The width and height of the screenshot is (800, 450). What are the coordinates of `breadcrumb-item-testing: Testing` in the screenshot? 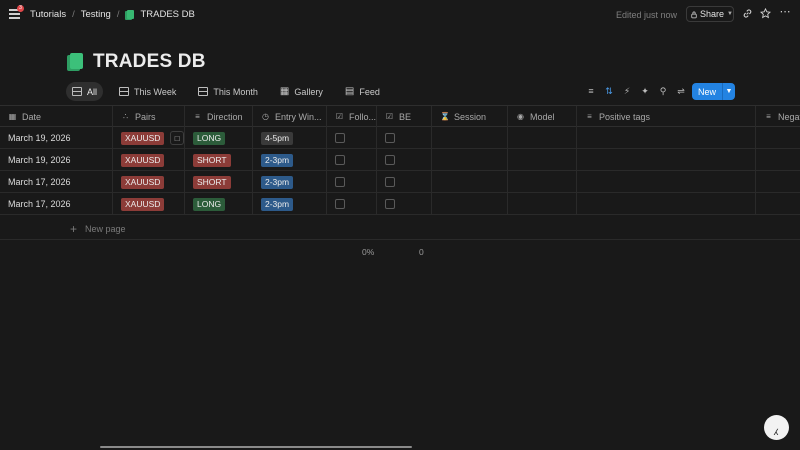 It's located at (96, 14).